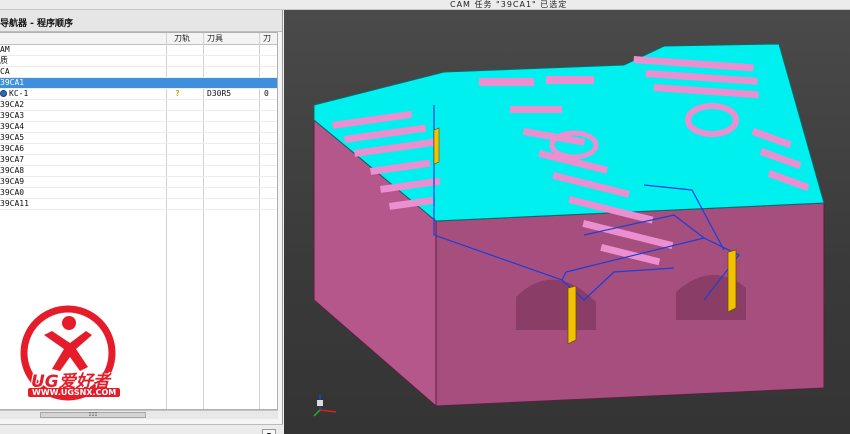  What do you see at coordinates (12, 104) in the screenshot?
I see `row-name: 39CA2` at bounding box center [12, 104].